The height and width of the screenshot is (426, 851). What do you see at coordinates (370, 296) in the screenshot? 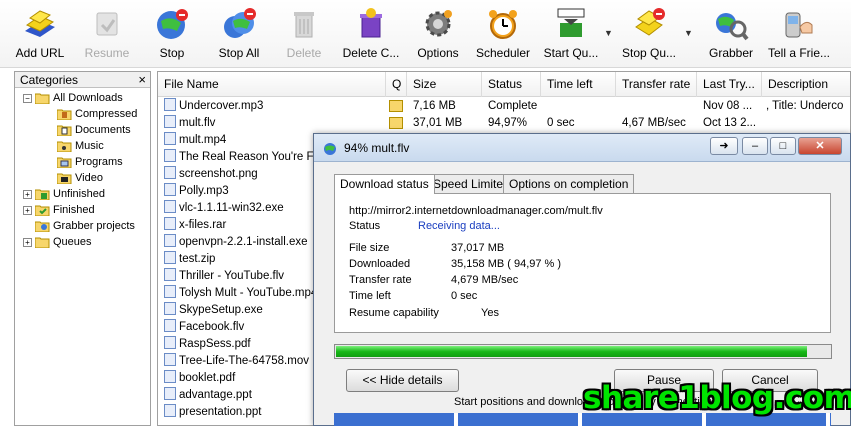
I see `time-left-label: Time left` at bounding box center [370, 296].